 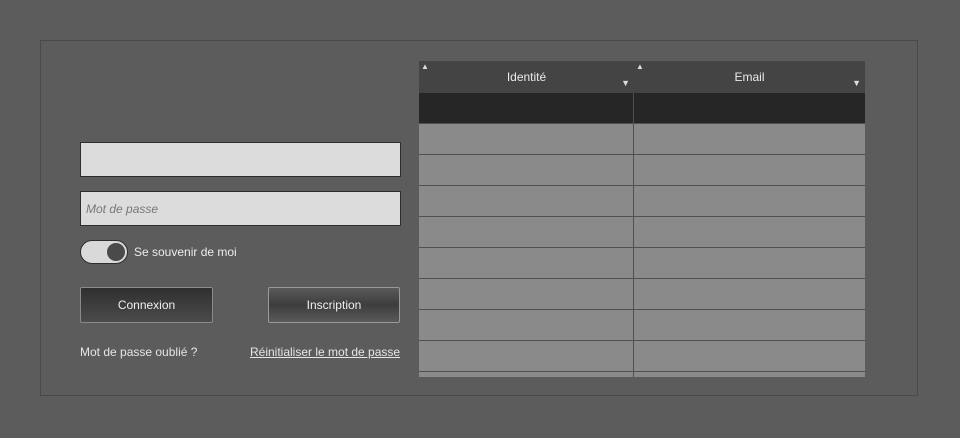 I want to click on reset-password-link: Réinitialiser le mot de passe, so click(x=325, y=352).